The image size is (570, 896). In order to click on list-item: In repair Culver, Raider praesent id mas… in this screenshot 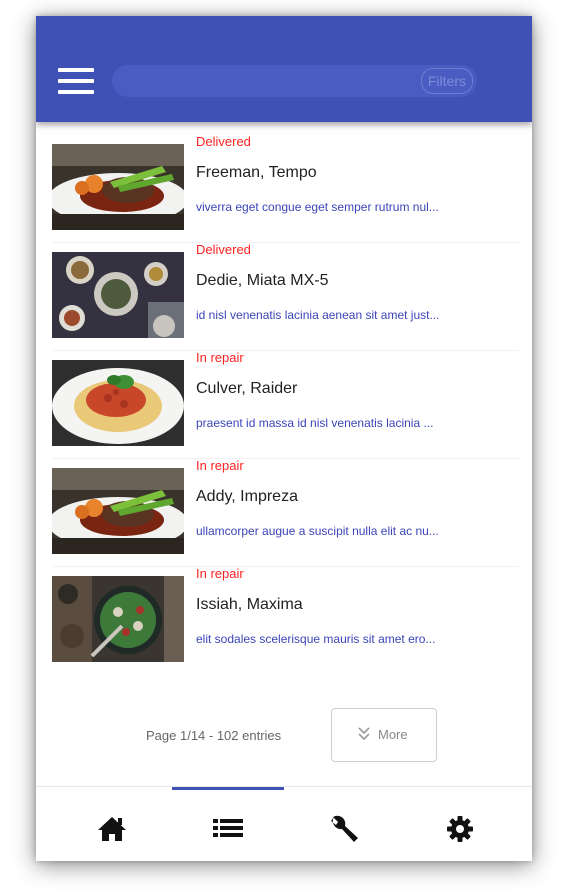, I will do `click(285, 404)`.